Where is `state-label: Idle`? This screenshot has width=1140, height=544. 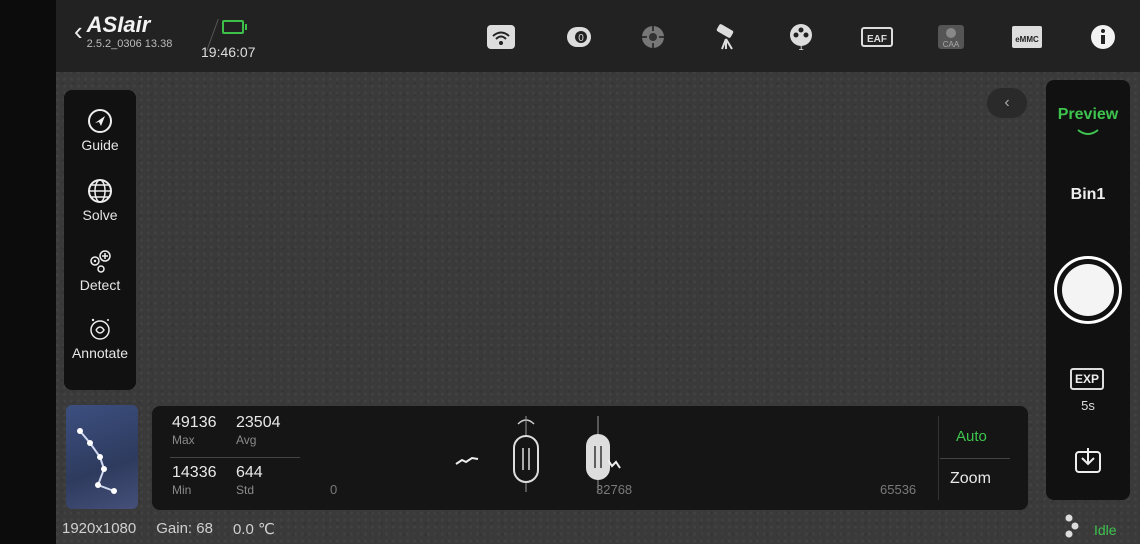
state-label: Idle is located at coordinates (1105, 530).